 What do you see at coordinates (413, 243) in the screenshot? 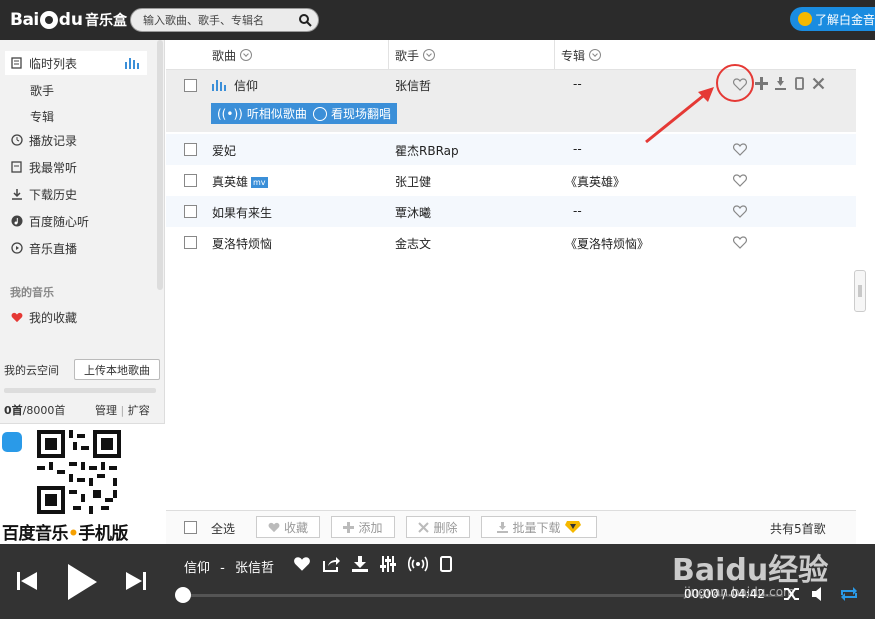
I see `artist-name: 金志文` at bounding box center [413, 243].